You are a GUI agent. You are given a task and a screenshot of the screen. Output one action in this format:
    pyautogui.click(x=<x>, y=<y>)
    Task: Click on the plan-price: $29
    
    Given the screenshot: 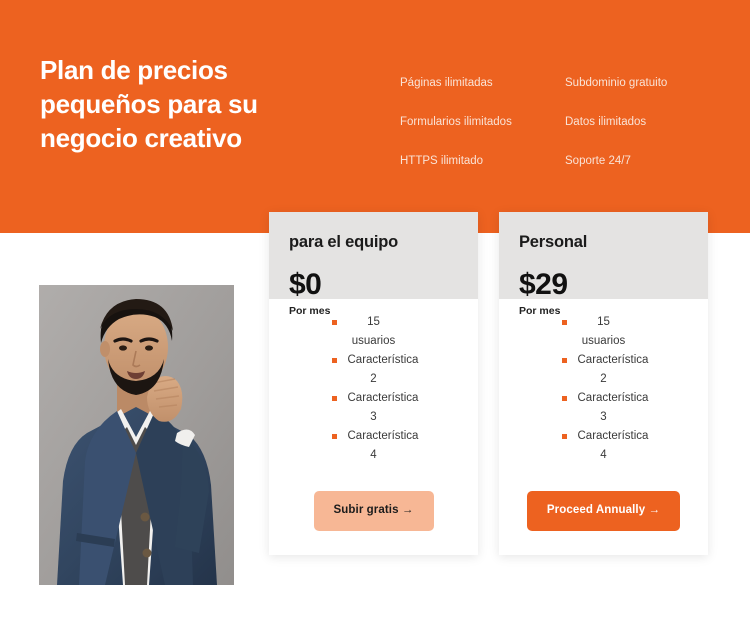 What is the action you would take?
    pyautogui.click(x=543, y=284)
    